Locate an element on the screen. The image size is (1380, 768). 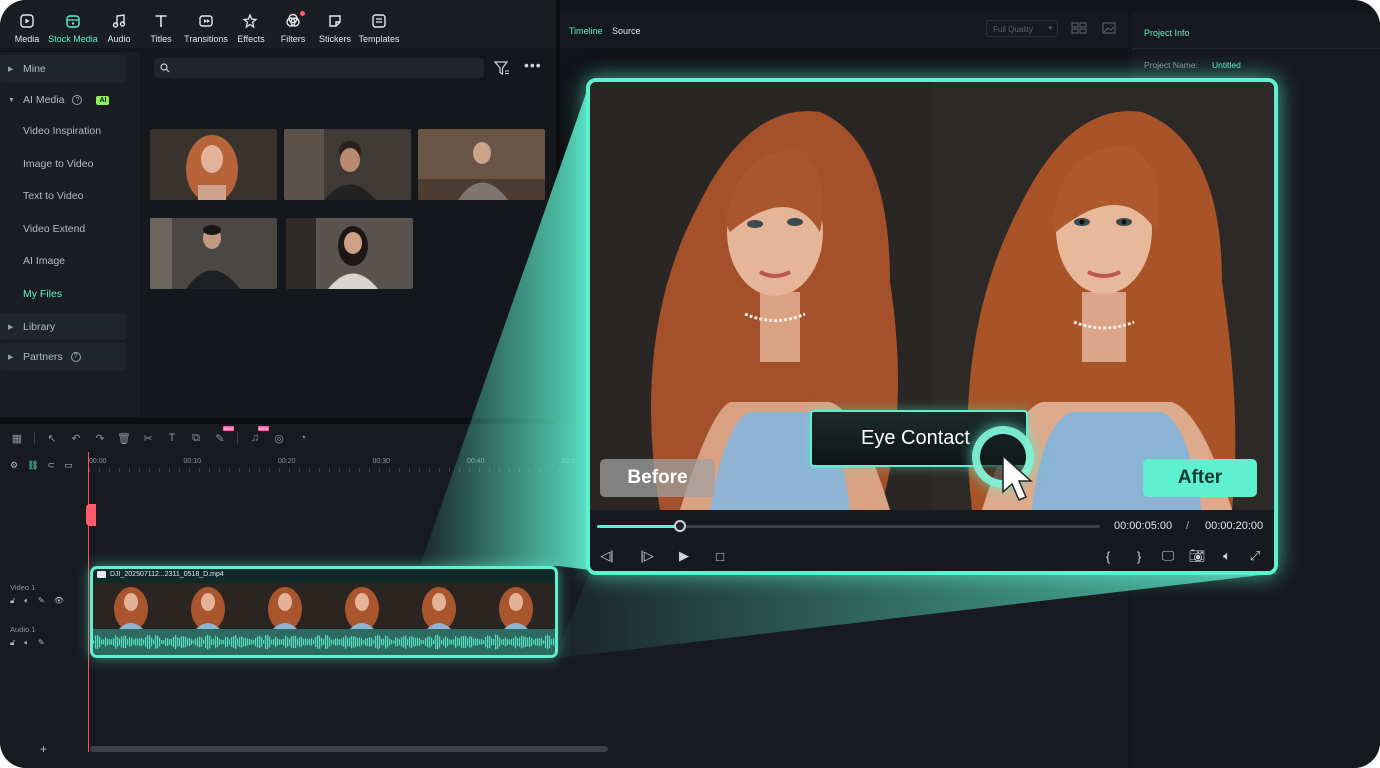
tab-source: Source is located at coordinates (626, 31).